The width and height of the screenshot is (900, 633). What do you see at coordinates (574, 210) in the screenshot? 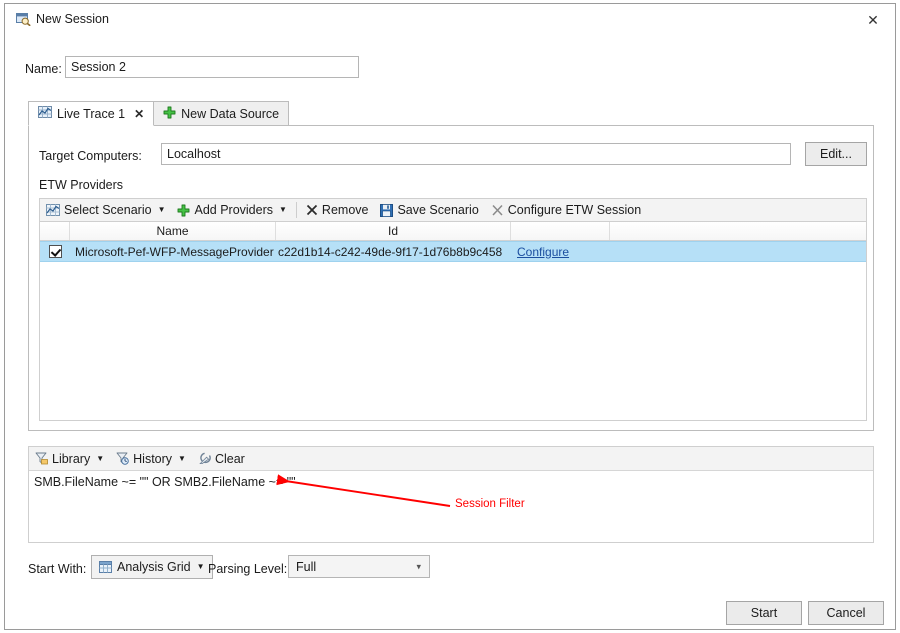
I see `toolbar-label: Configure ETW Session` at bounding box center [574, 210].